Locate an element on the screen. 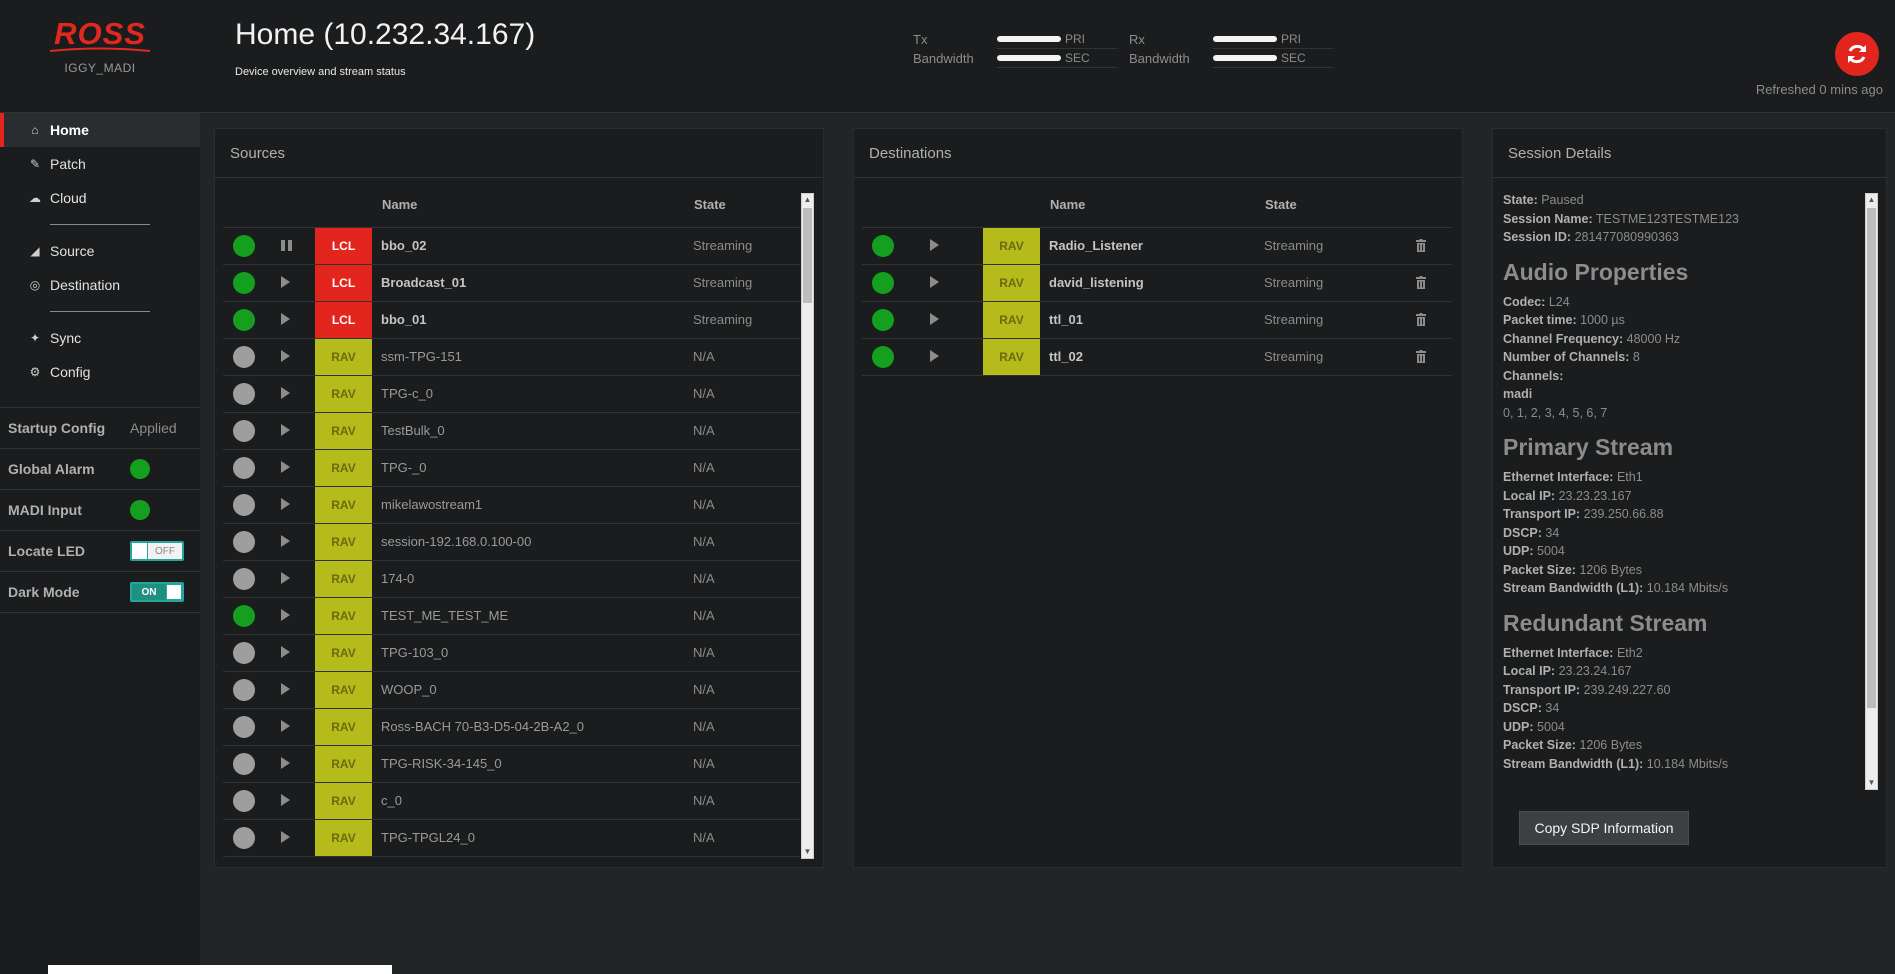 Image resolution: width=1895 pixels, height=974 pixels. brand-block: ROSS IGGY_MADI is located at coordinates (100, 46).